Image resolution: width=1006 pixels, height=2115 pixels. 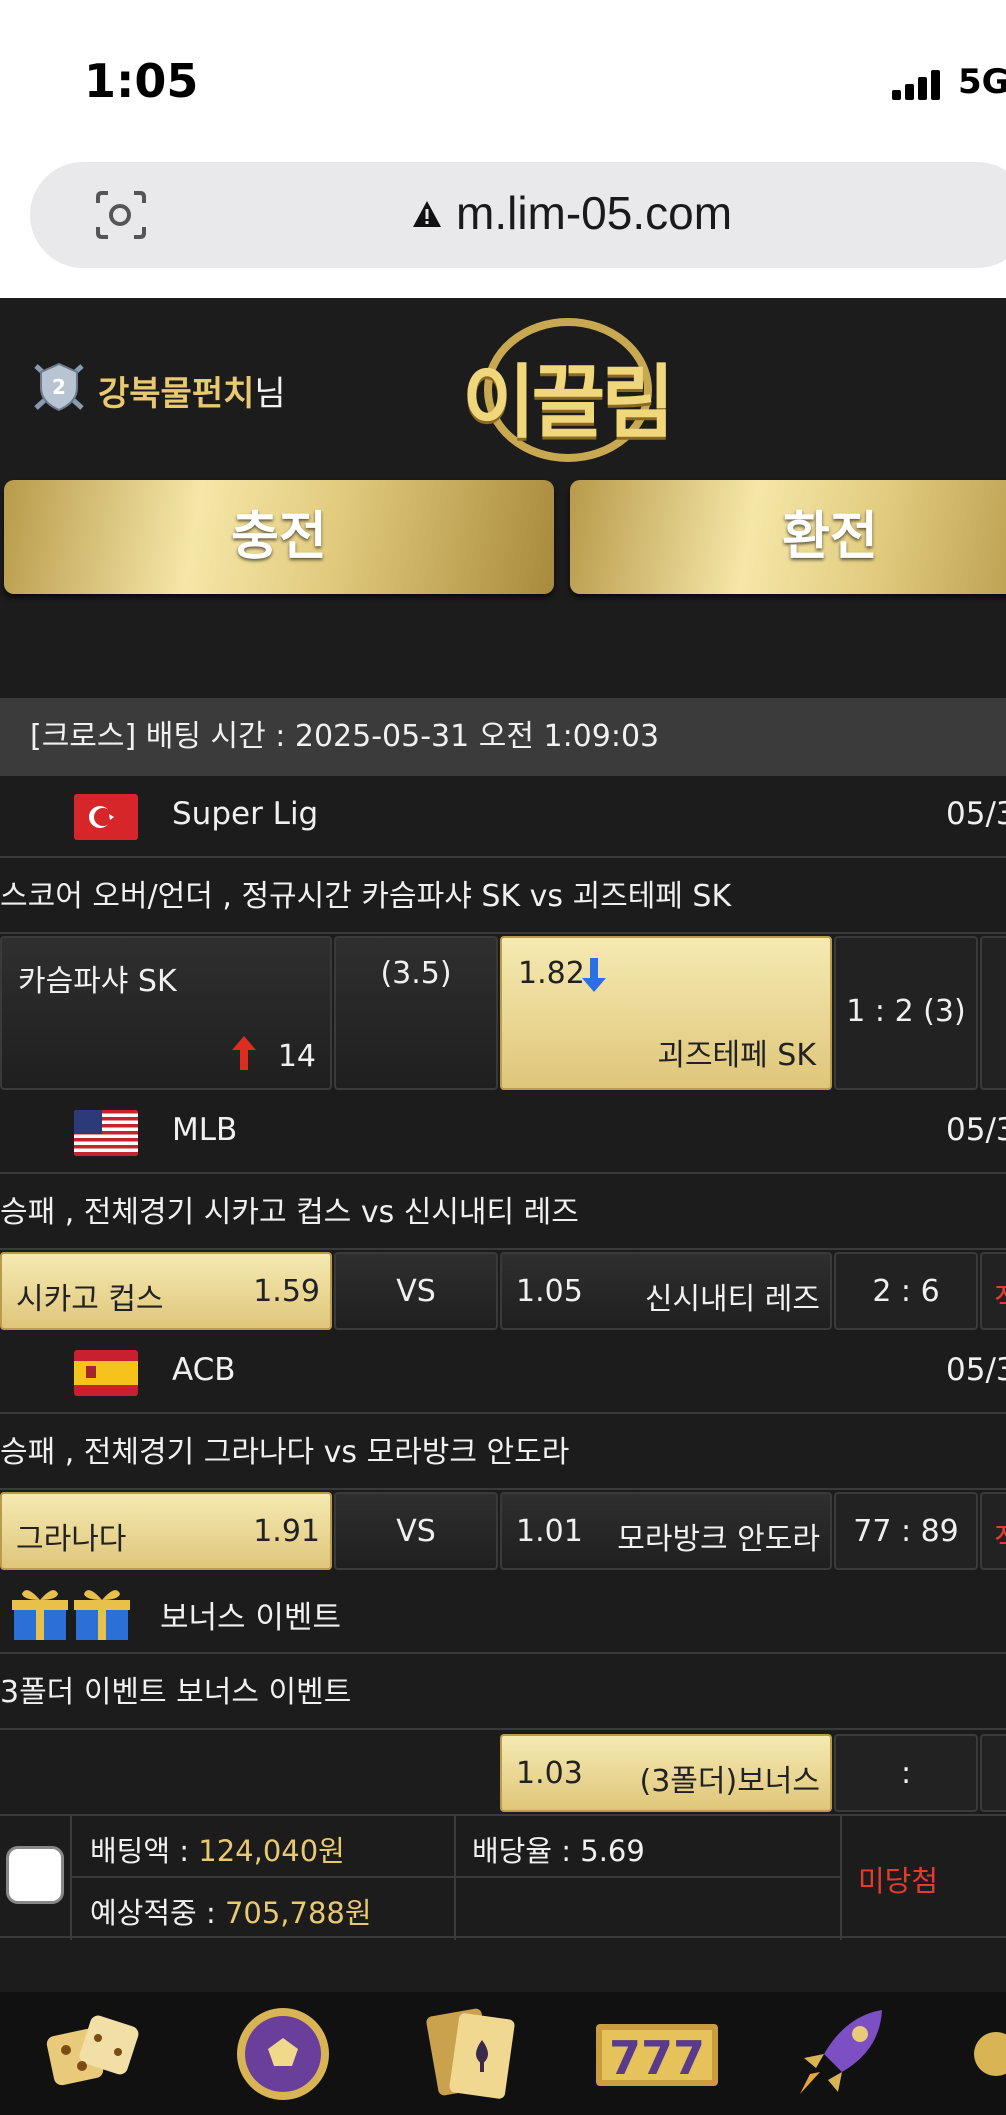 What do you see at coordinates (594, 213) in the screenshot?
I see `url-text: m.lim-05.com` at bounding box center [594, 213].